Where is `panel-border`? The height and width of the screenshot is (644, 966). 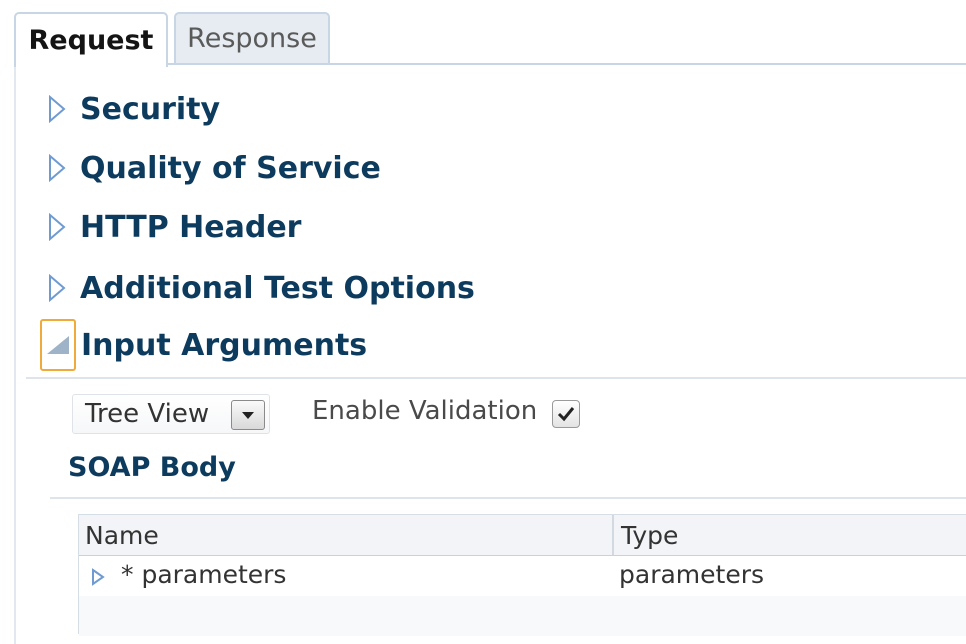
panel-border is located at coordinates (15, 354).